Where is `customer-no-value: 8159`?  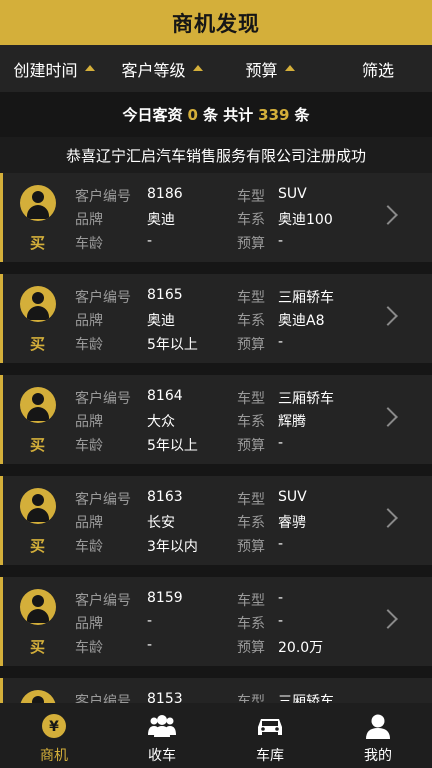 customer-no-value: 8159 is located at coordinates (165, 598).